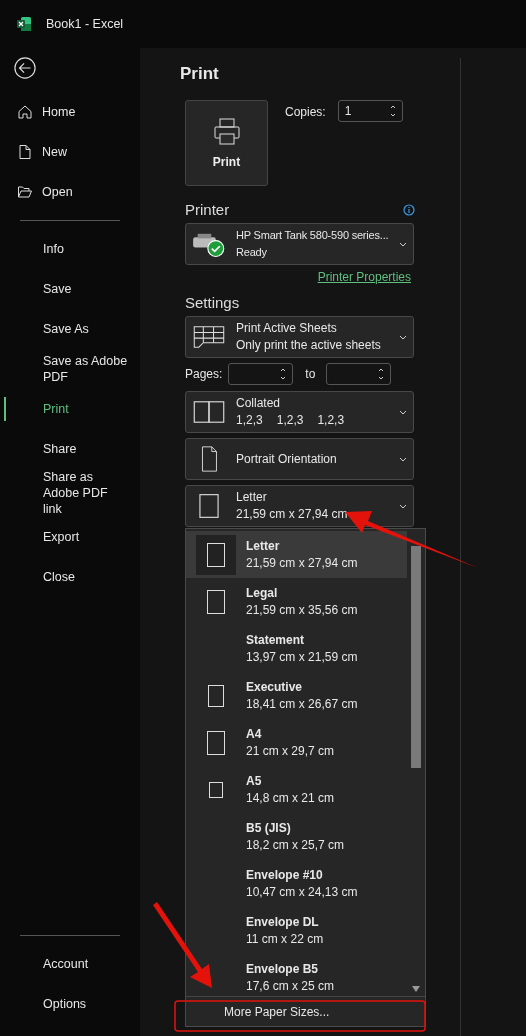  What do you see at coordinates (70, 964) in the screenshot?
I see `sidebar-item: Account` at bounding box center [70, 964].